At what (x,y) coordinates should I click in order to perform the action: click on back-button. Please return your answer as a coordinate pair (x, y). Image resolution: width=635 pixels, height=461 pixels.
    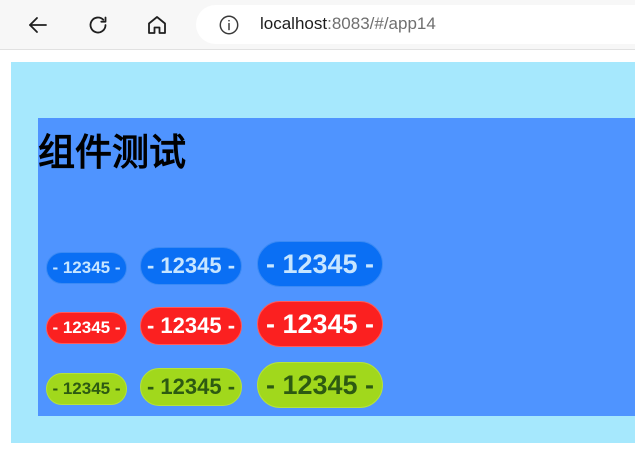
    Looking at the image, I should click on (38, 25).